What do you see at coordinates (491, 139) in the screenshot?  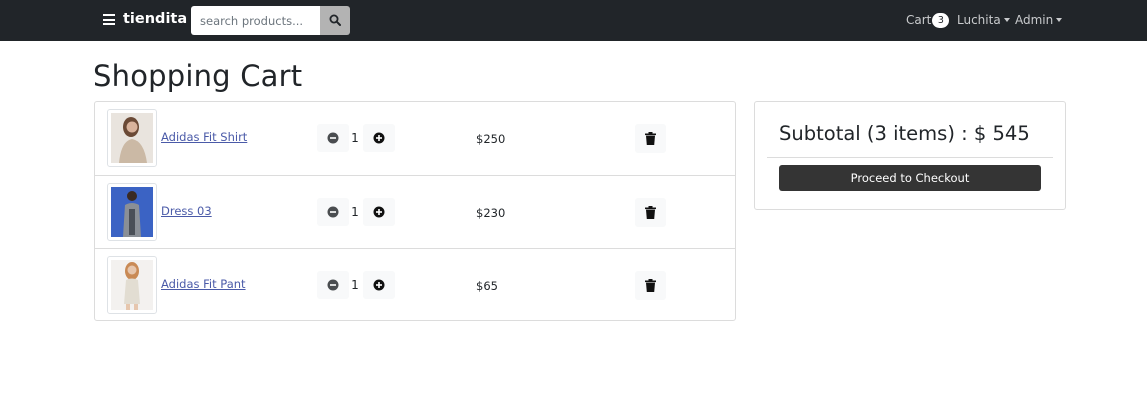 I see `item-price: $250` at bounding box center [491, 139].